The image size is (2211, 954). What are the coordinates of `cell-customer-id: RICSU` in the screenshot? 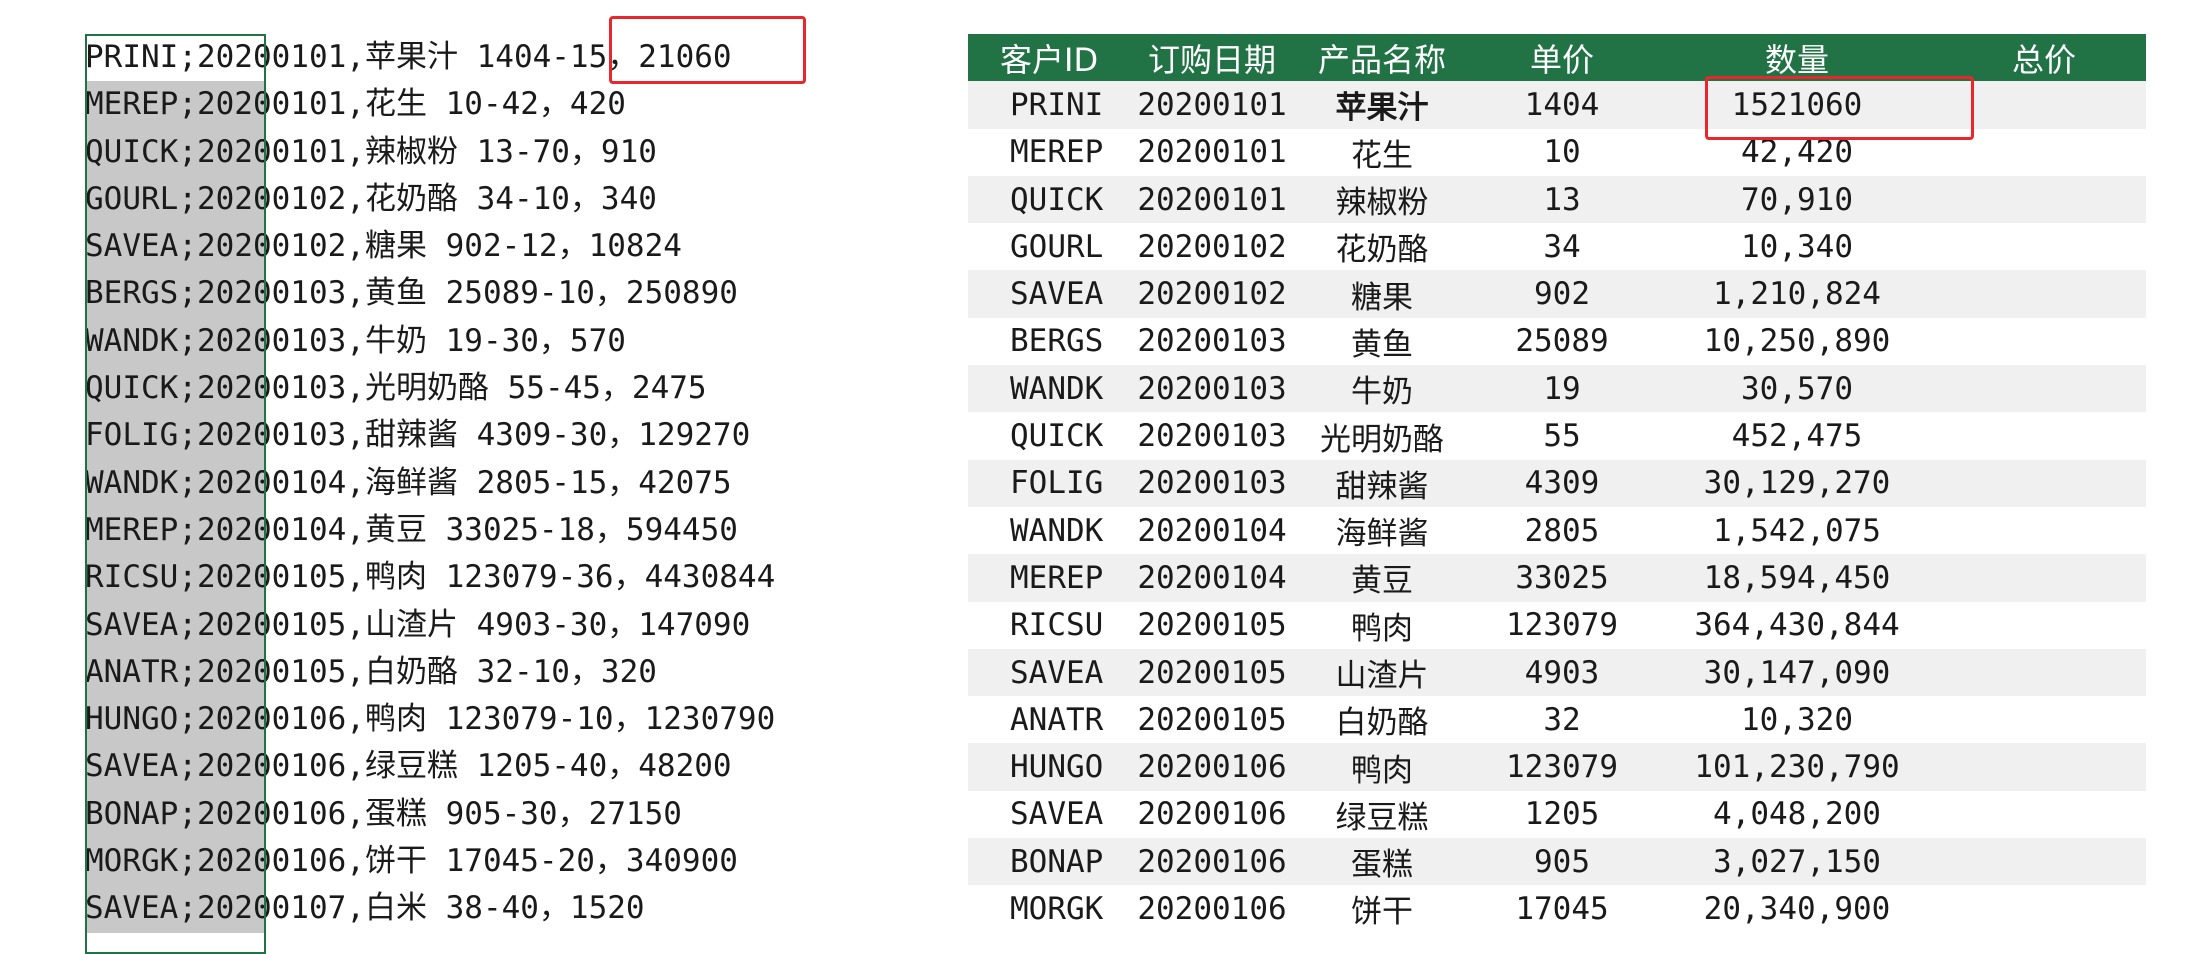 It's located at (1050, 625).